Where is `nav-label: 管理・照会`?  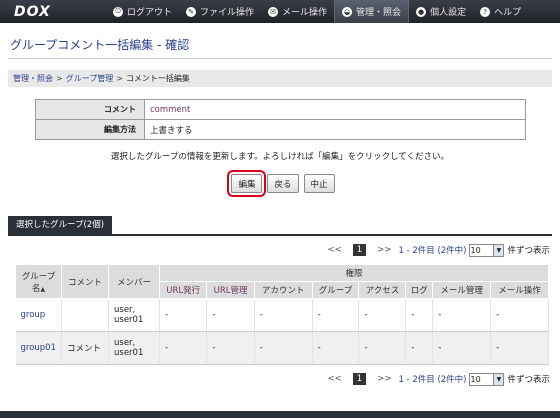
nav-label: 管理・照会 is located at coordinates (379, 13).